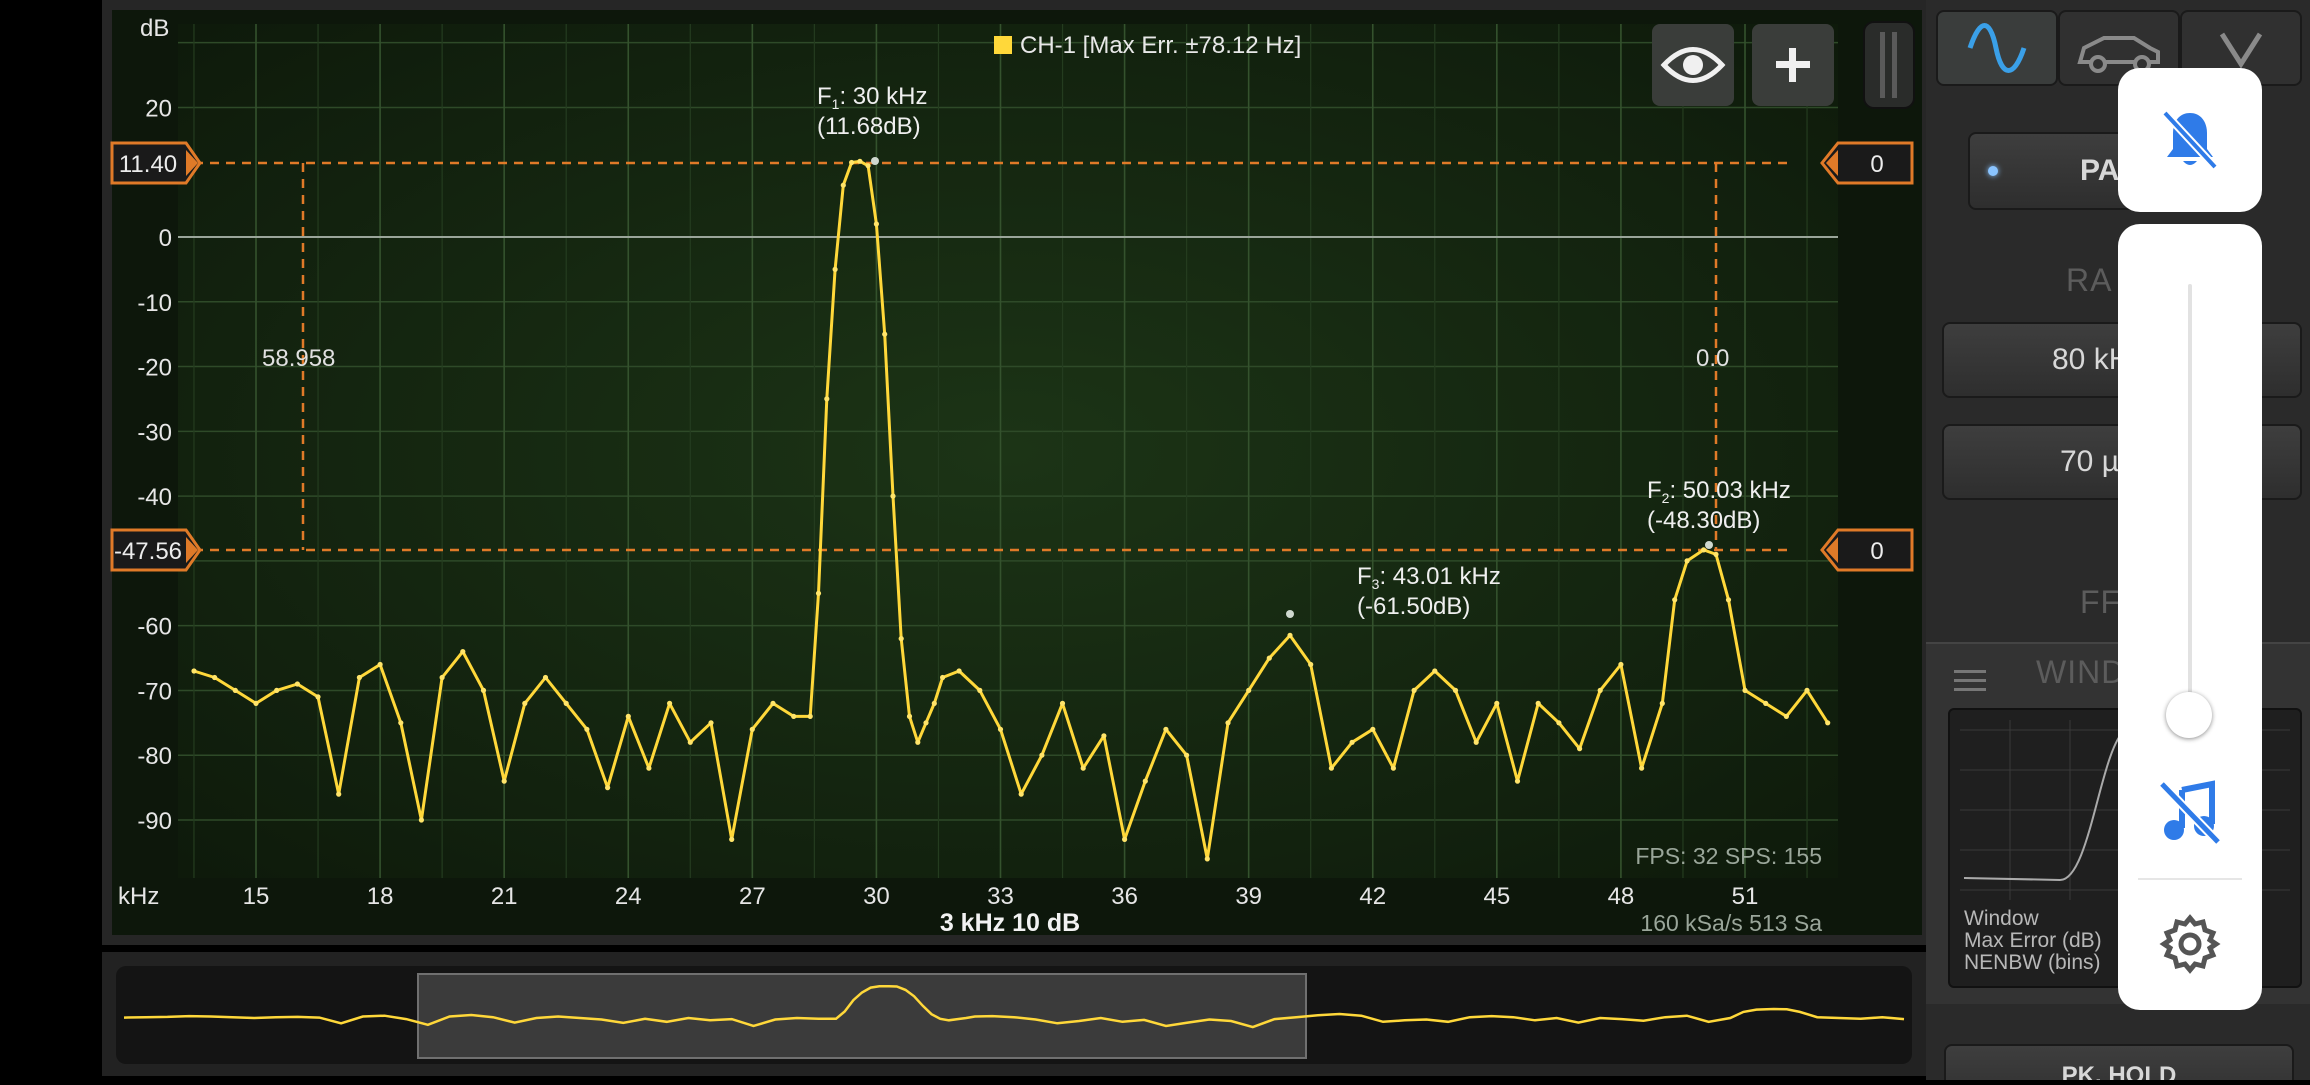  Describe the element at coordinates (1876, 551) in the screenshot. I see `cursor-2-right-value: 0` at that location.